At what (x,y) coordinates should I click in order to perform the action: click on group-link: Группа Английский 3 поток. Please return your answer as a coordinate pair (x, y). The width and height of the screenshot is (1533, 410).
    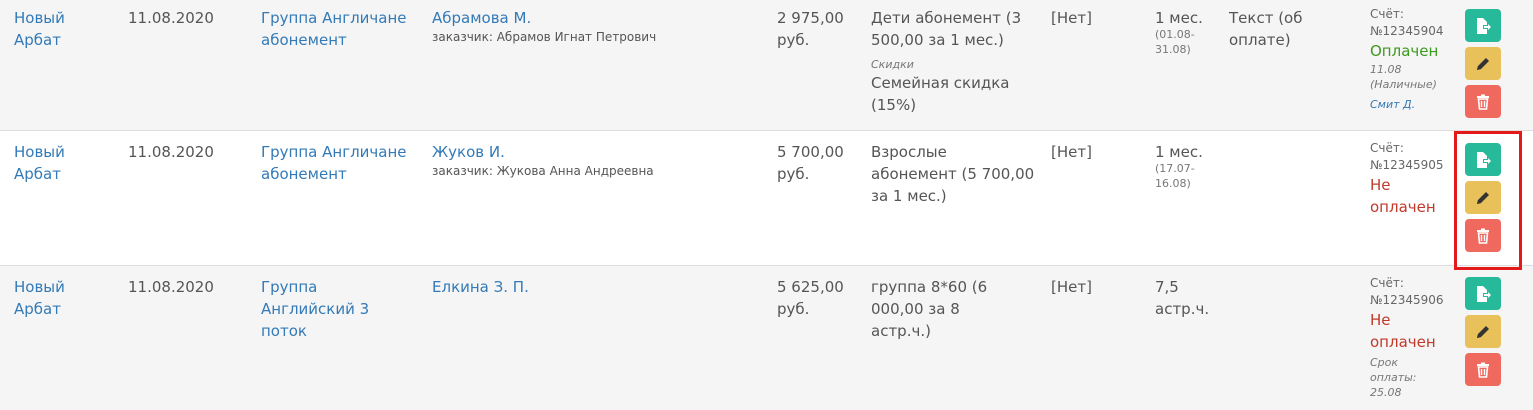
    Looking at the image, I should click on (315, 309).